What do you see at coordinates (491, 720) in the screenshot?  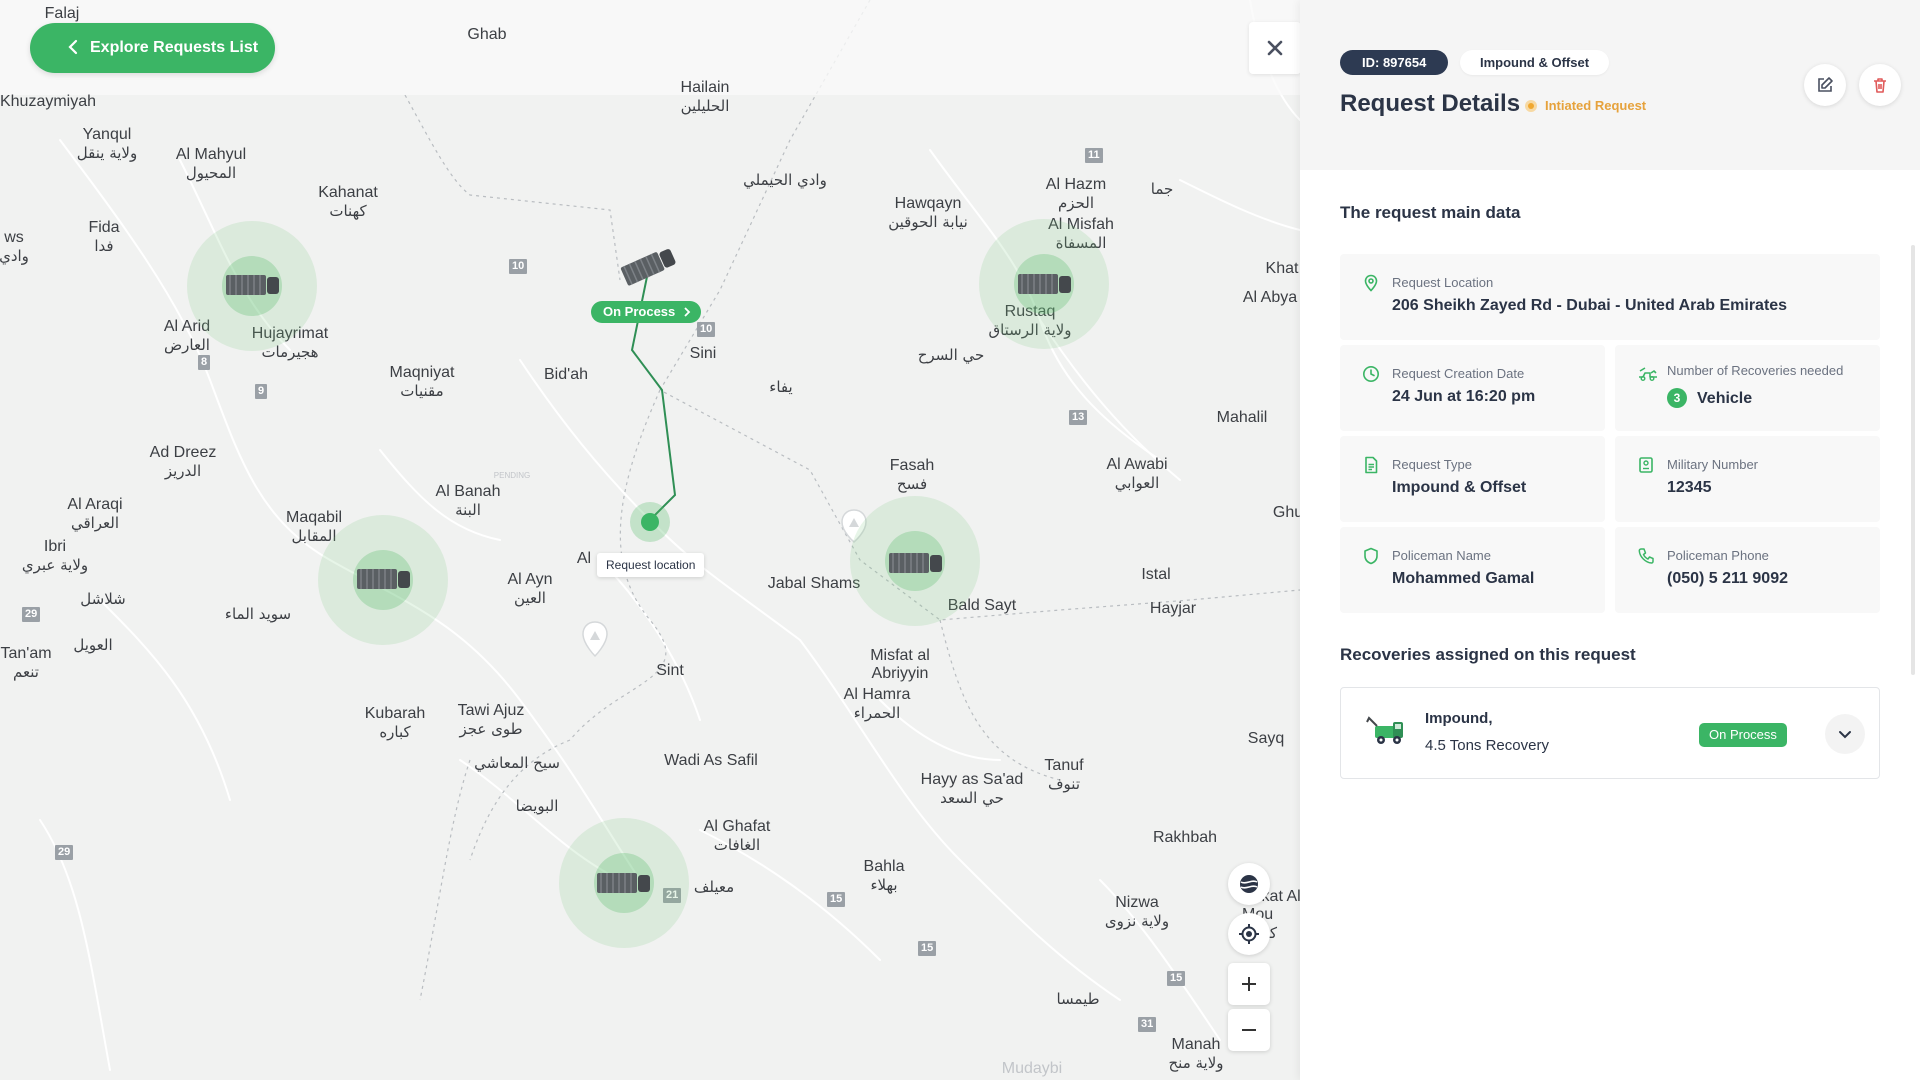 I see `place-label: Tawi Ajuz طوى عجز` at bounding box center [491, 720].